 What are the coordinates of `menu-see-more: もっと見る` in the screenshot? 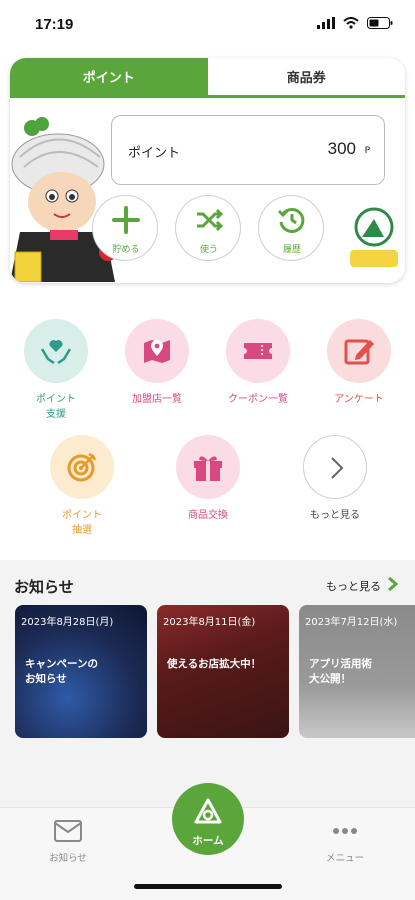 It's located at (335, 479).